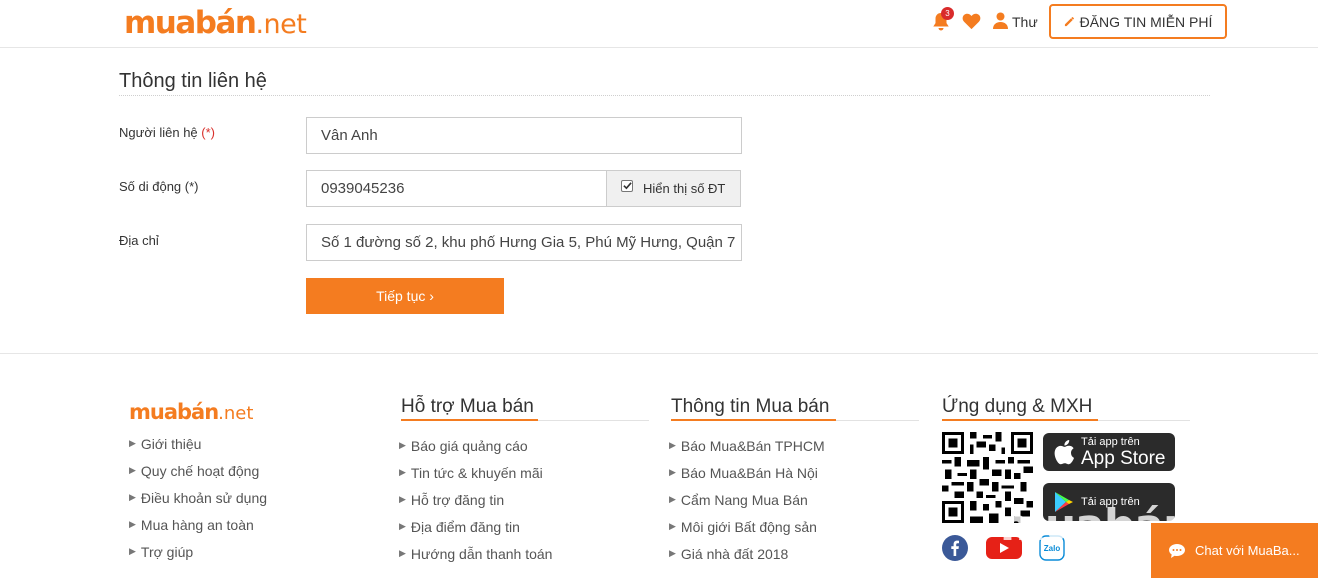  I want to click on footer-link: ▶ Điều khoản sử dụng, so click(198, 497).